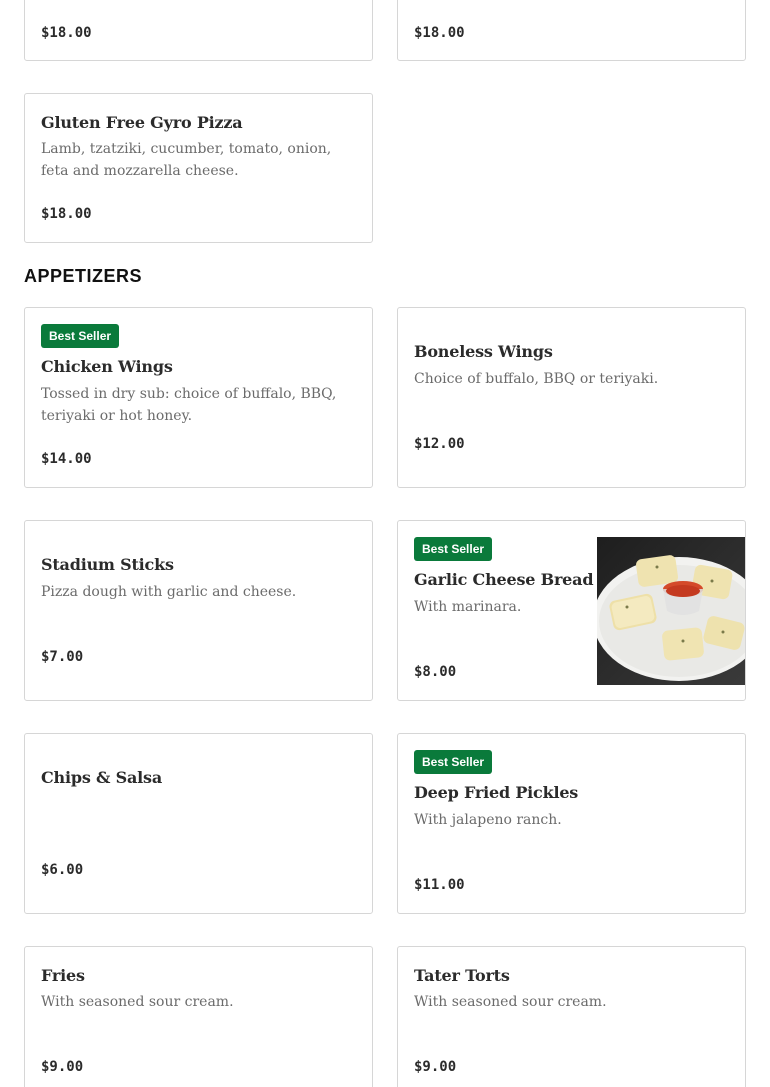  Describe the element at coordinates (107, 366) in the screenshot. I see `item-name: Chicken Wings` at that location.